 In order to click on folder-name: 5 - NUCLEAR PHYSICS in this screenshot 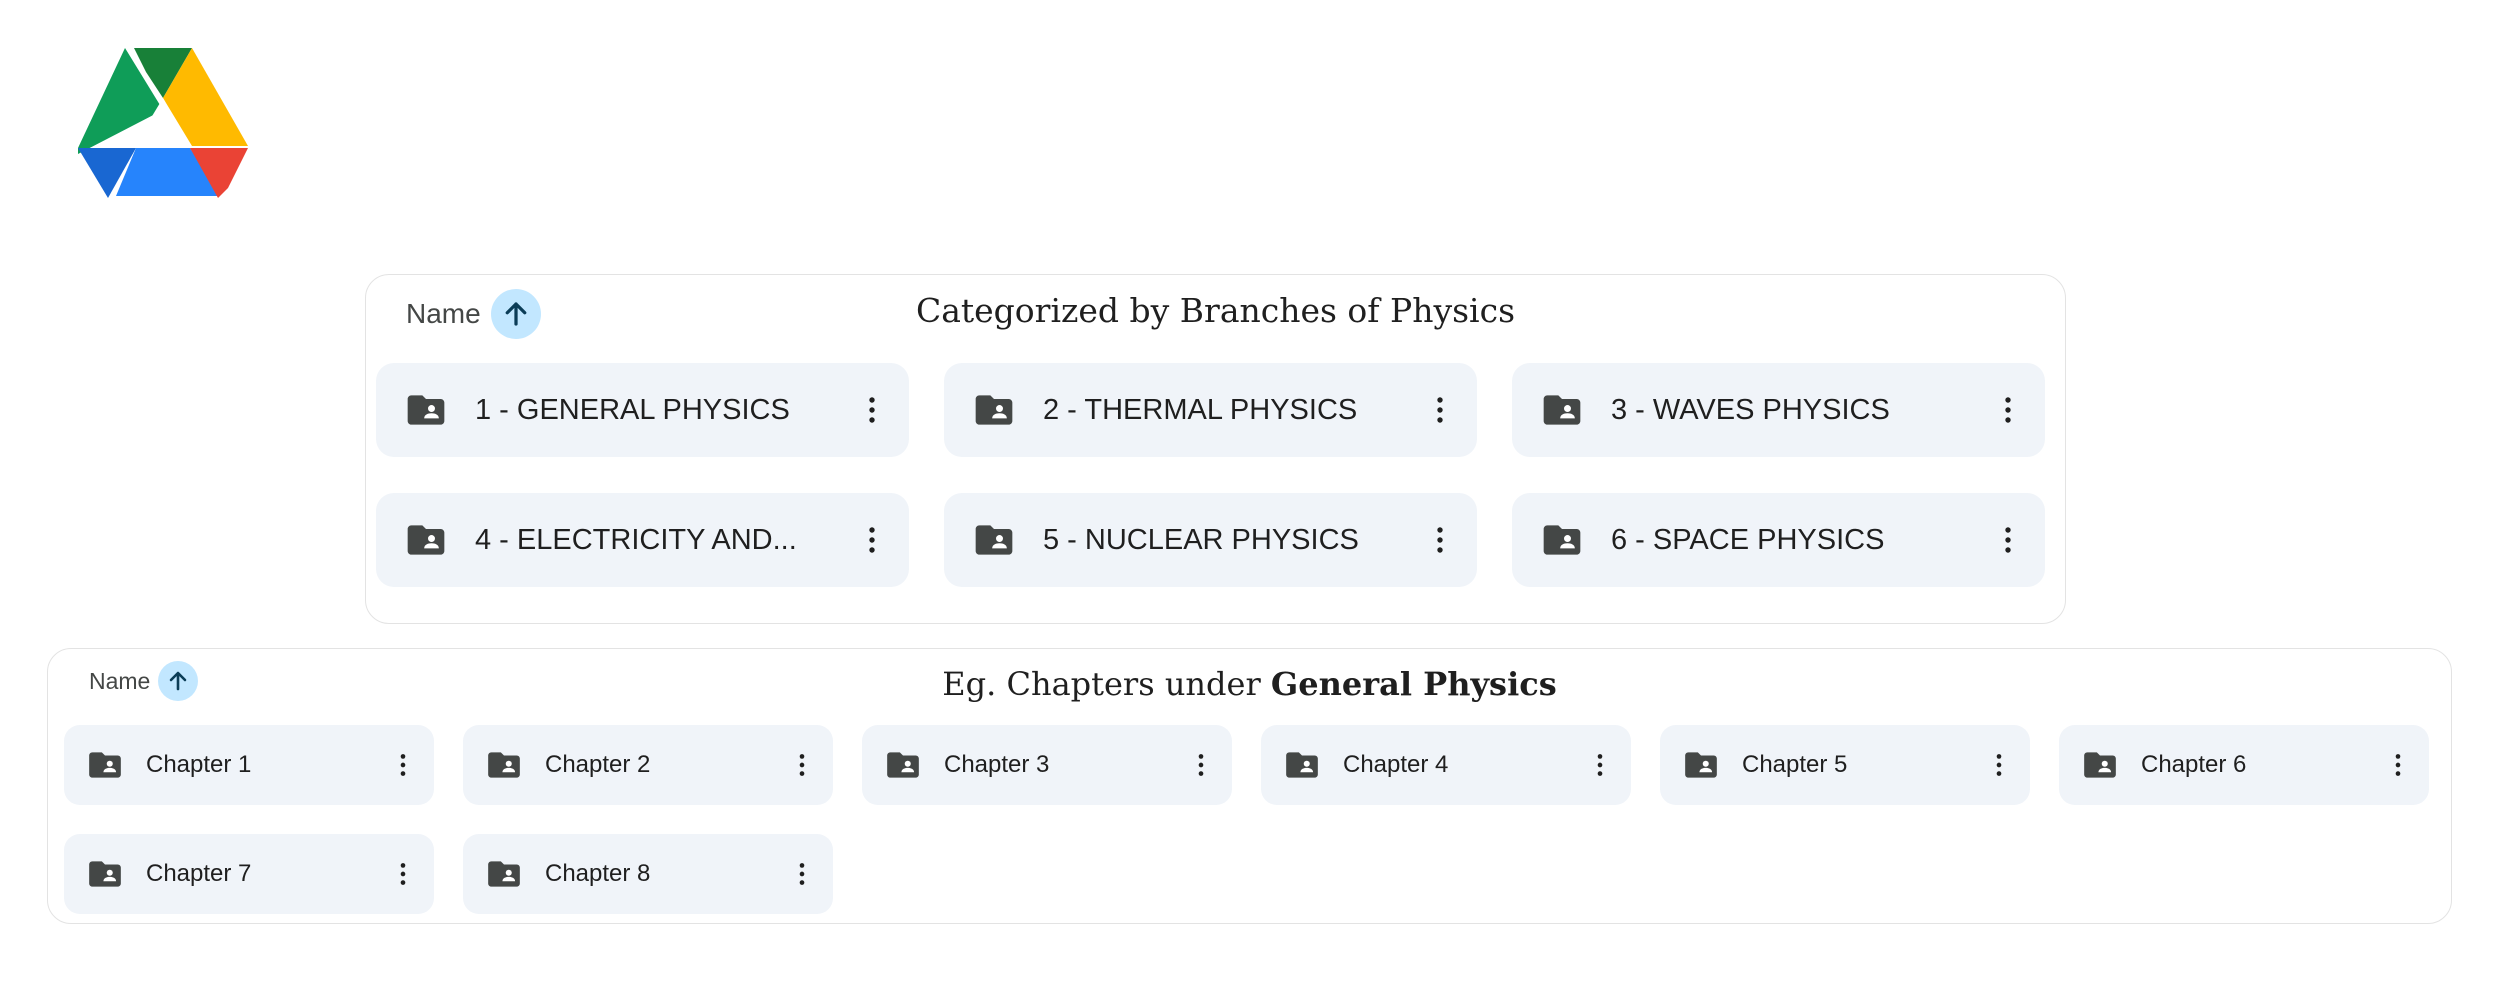, I will do `click(1201, 539)`.